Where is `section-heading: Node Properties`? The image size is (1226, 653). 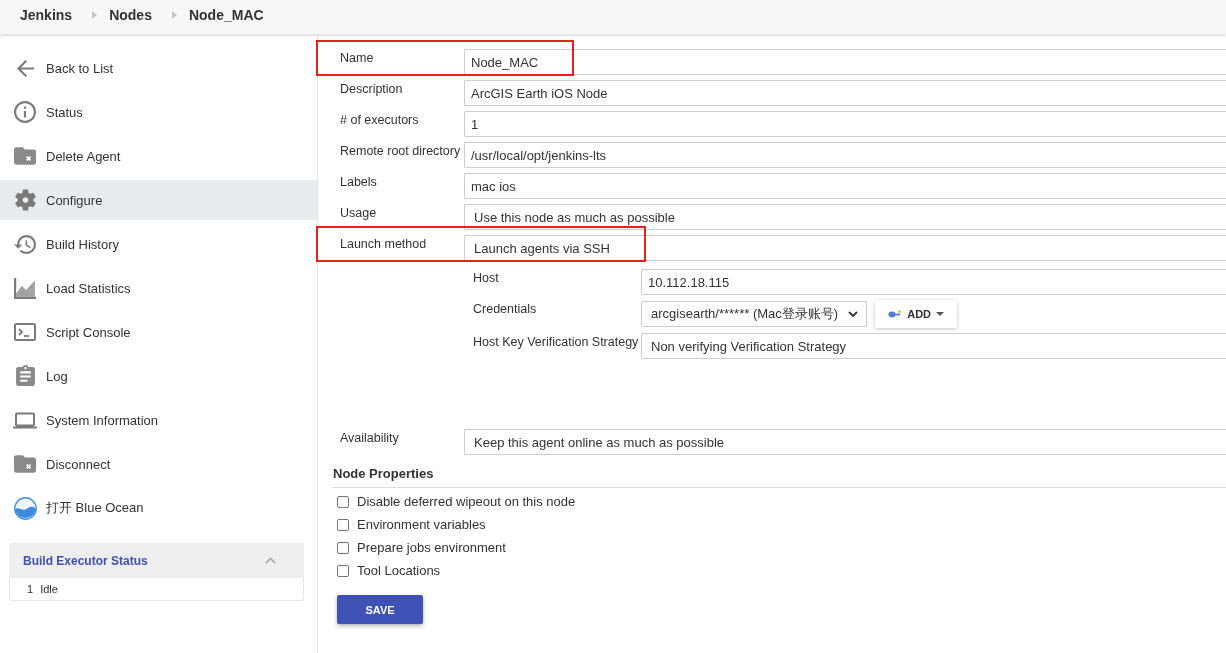
section-heading: Node Properties is located at coordinates (779, 476).